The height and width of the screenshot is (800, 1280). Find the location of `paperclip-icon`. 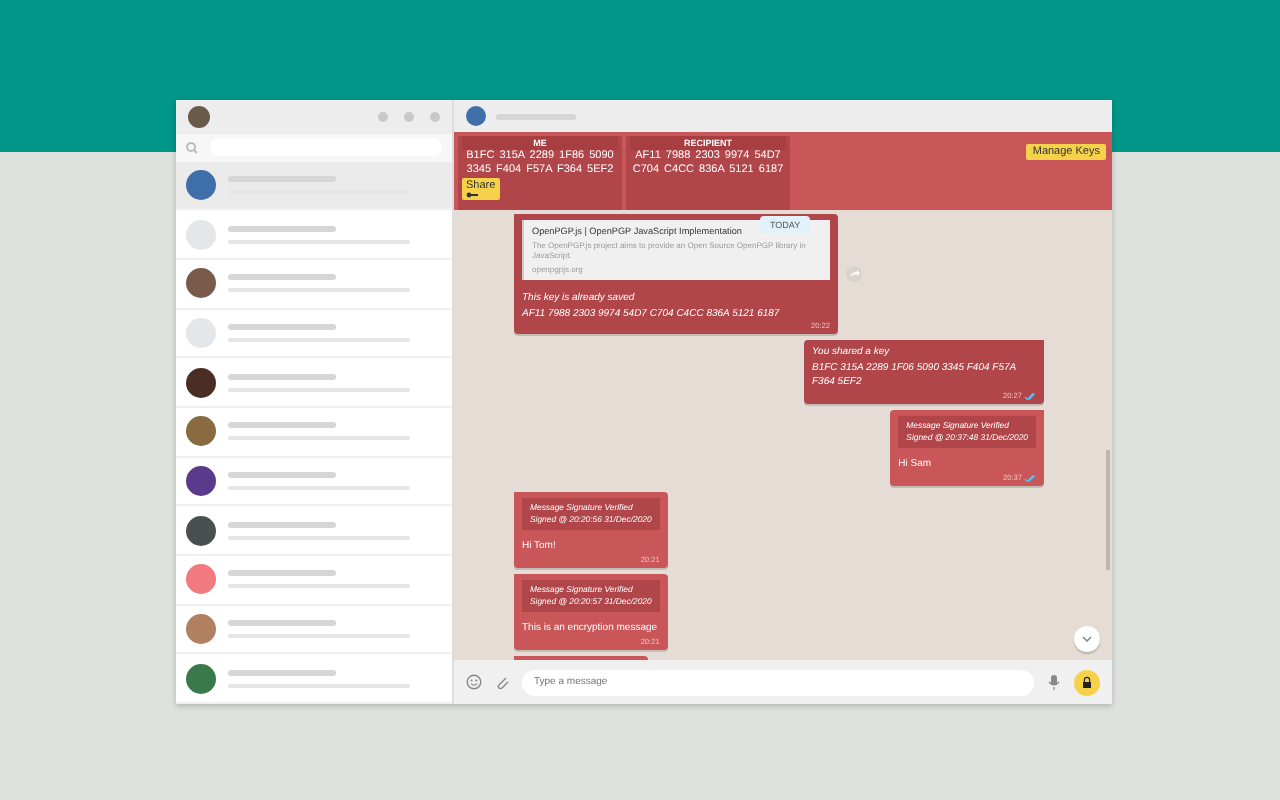

paperclip-icon is located at coordinates (502, 682).